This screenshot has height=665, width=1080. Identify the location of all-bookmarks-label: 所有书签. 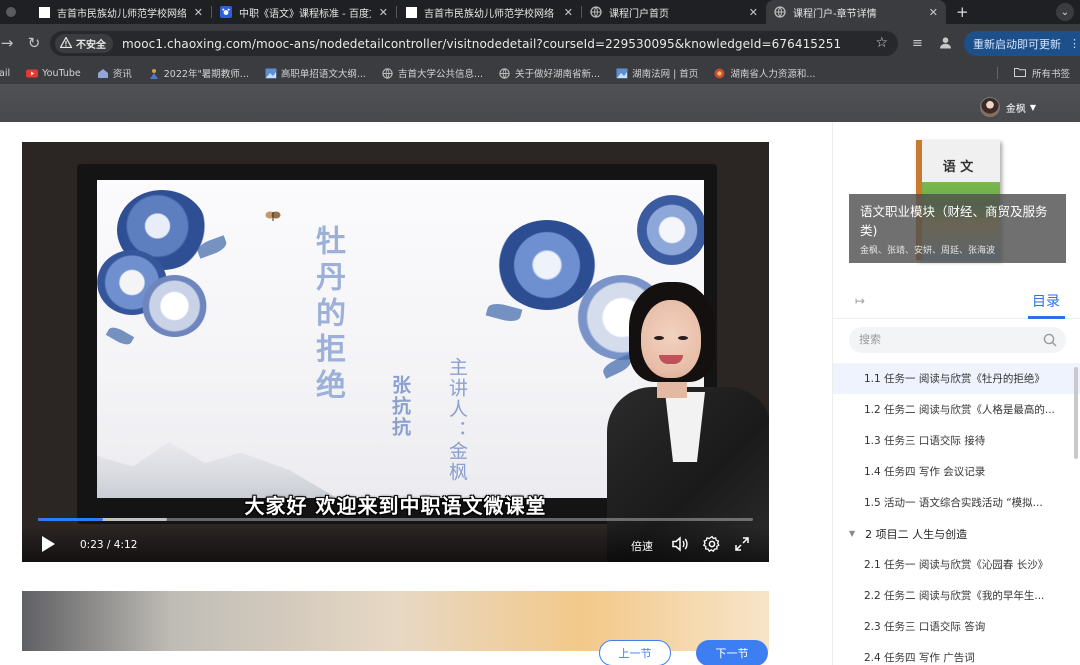
(1050, 74).